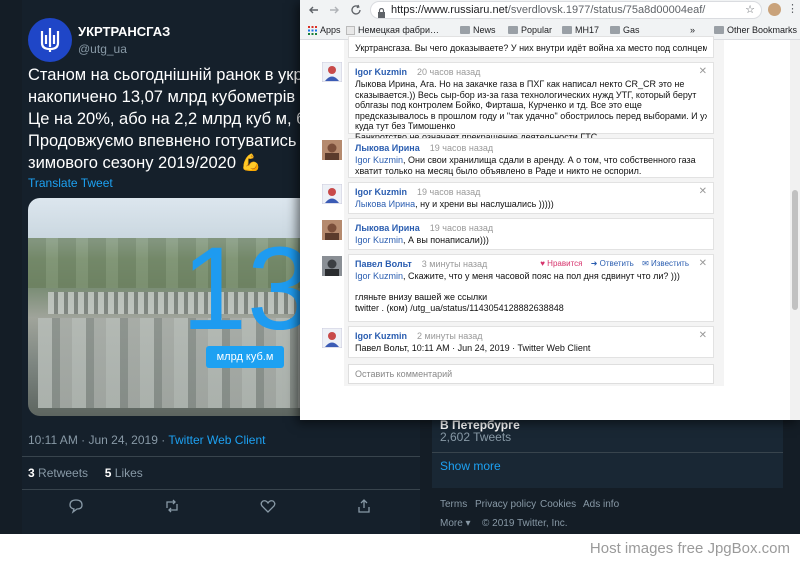 This screenshot has height=564, width=800. What do you see at coordinates (70, 183) in the screenshot?
I see `translate-tweet-link: Translate Tweet` at bounding box center [70, 183].